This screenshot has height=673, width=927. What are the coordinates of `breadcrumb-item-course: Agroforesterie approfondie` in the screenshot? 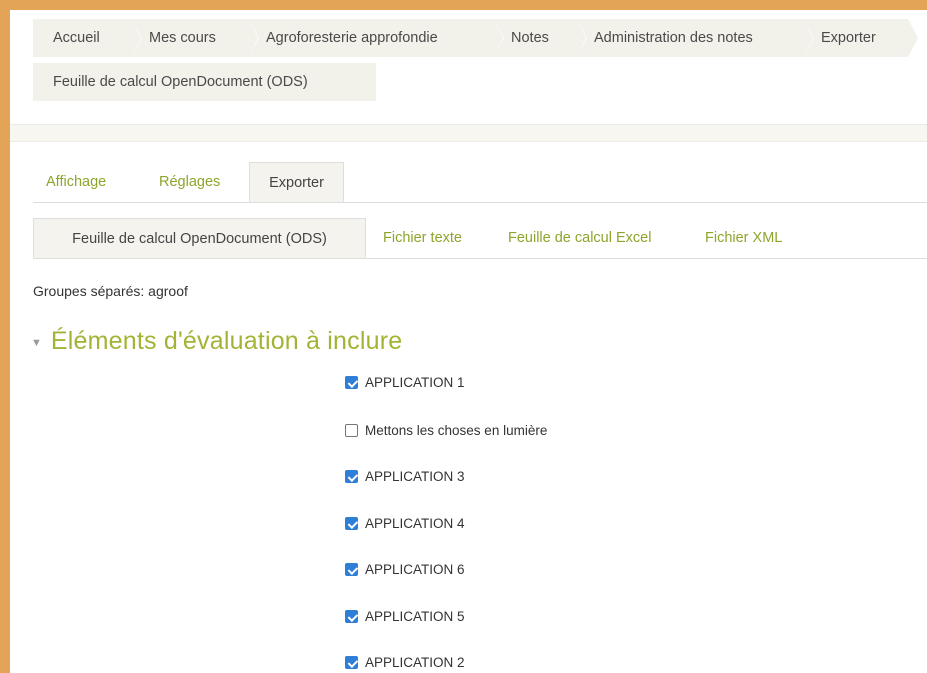 It's located at (376, 38).